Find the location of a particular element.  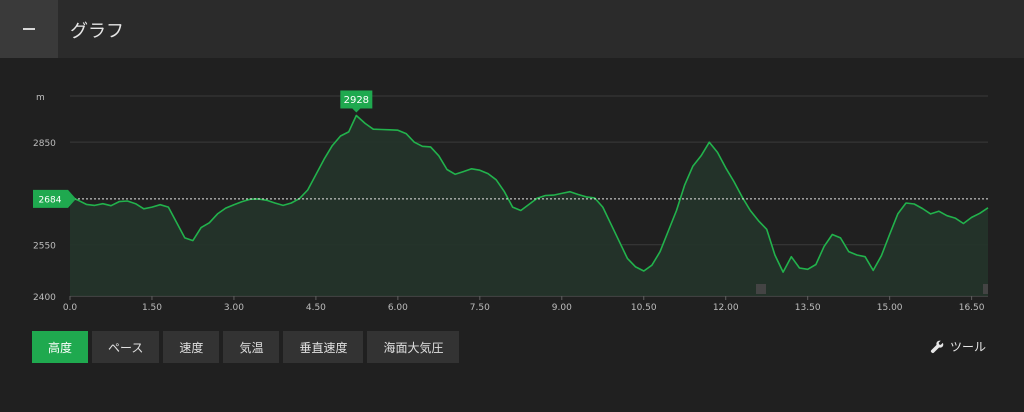

x-tick-label: 10.50 is located at coordinates (644, 308).